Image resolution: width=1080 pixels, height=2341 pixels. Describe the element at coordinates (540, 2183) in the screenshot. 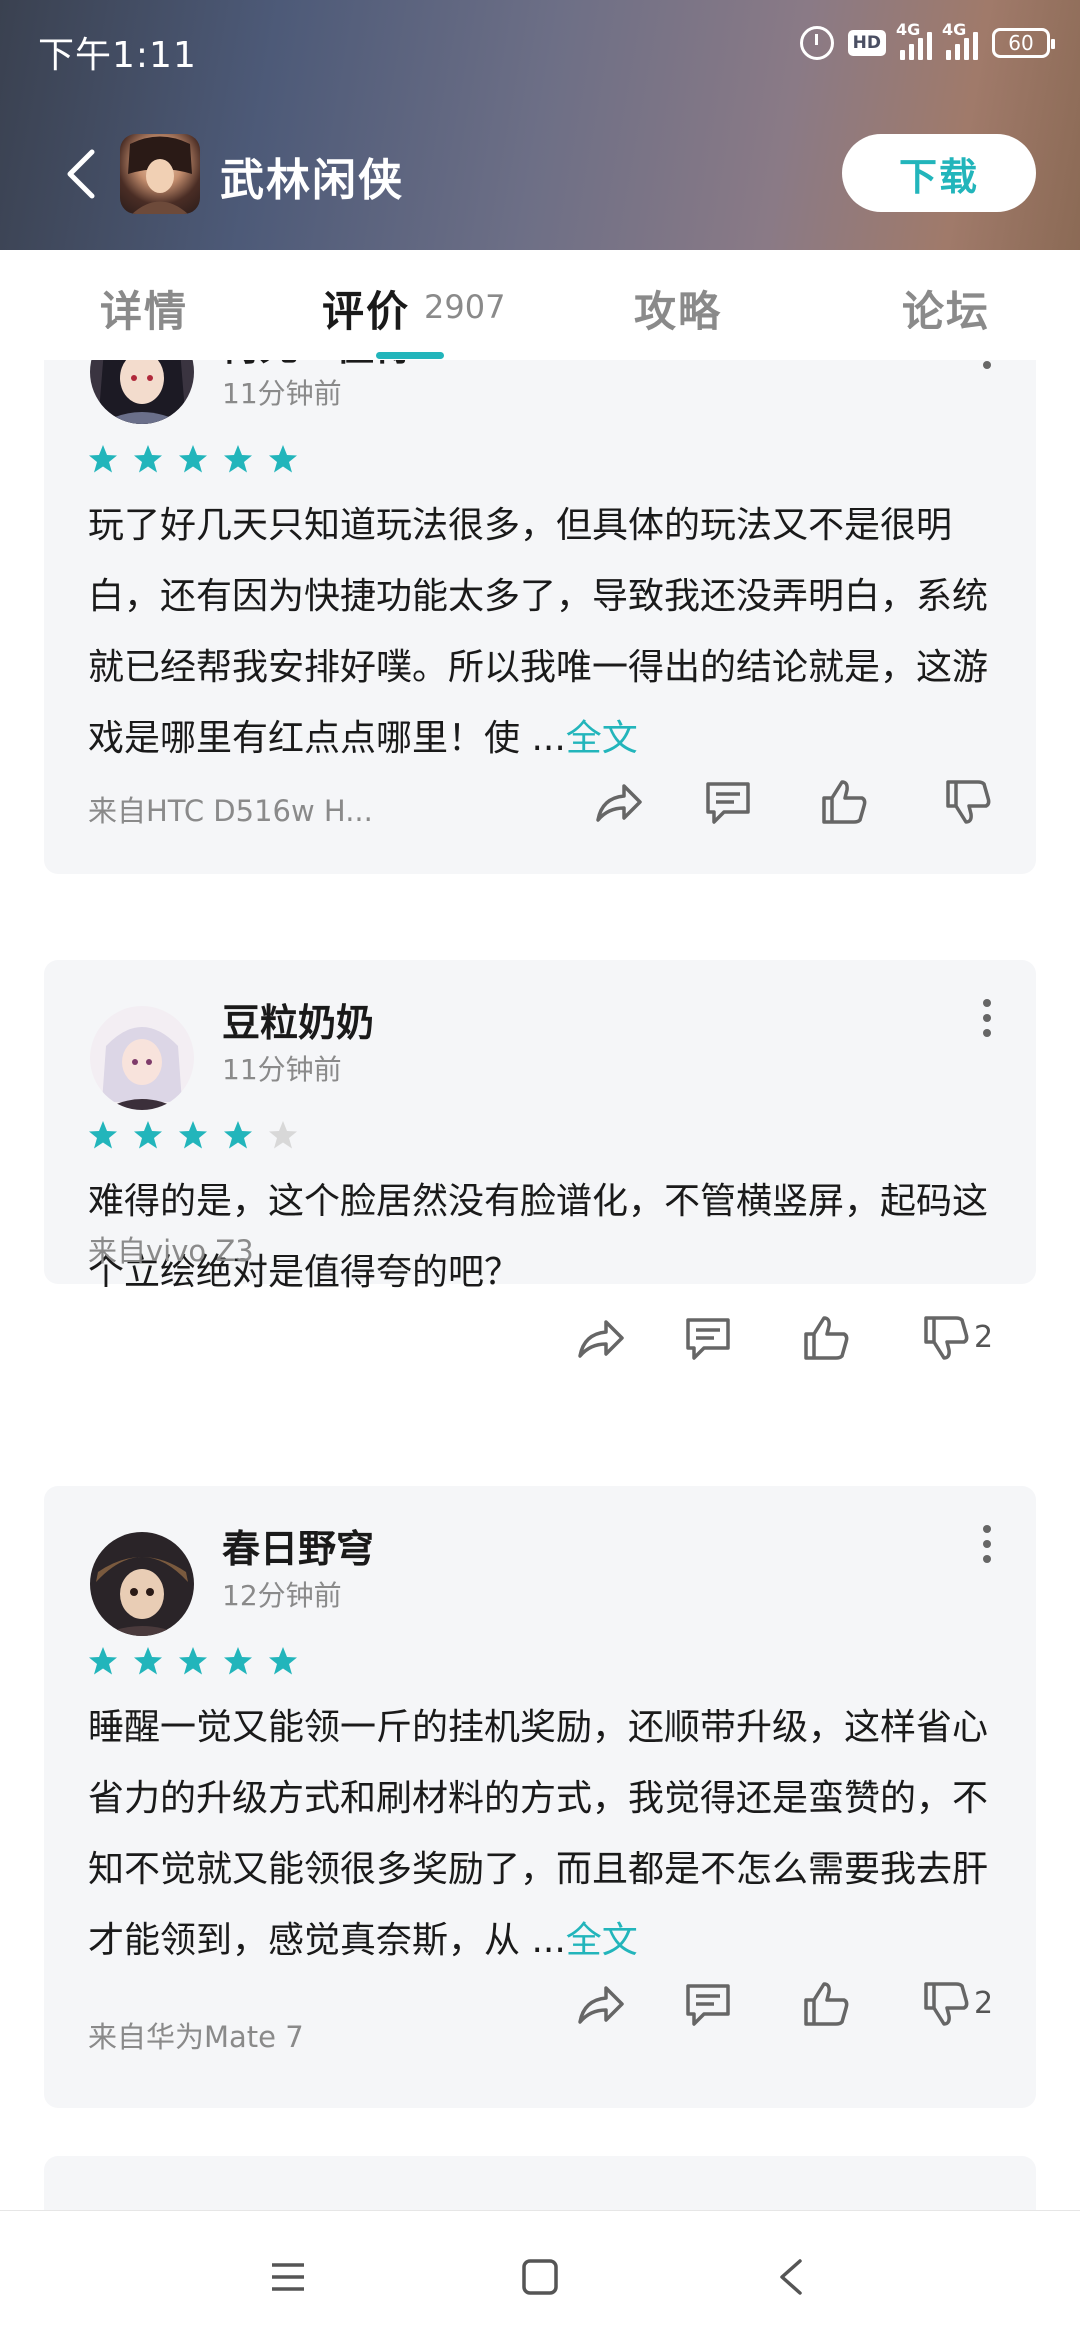

I see `review-card` at that location.